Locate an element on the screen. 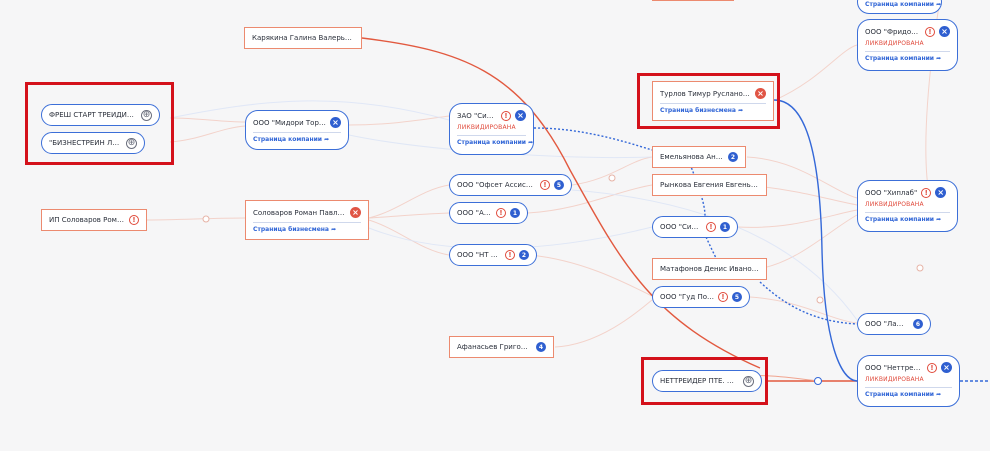 The height and width of the screenshot is (451, 990). node-label: ЗАО "Сигма" is located at coordinates (477, 115).